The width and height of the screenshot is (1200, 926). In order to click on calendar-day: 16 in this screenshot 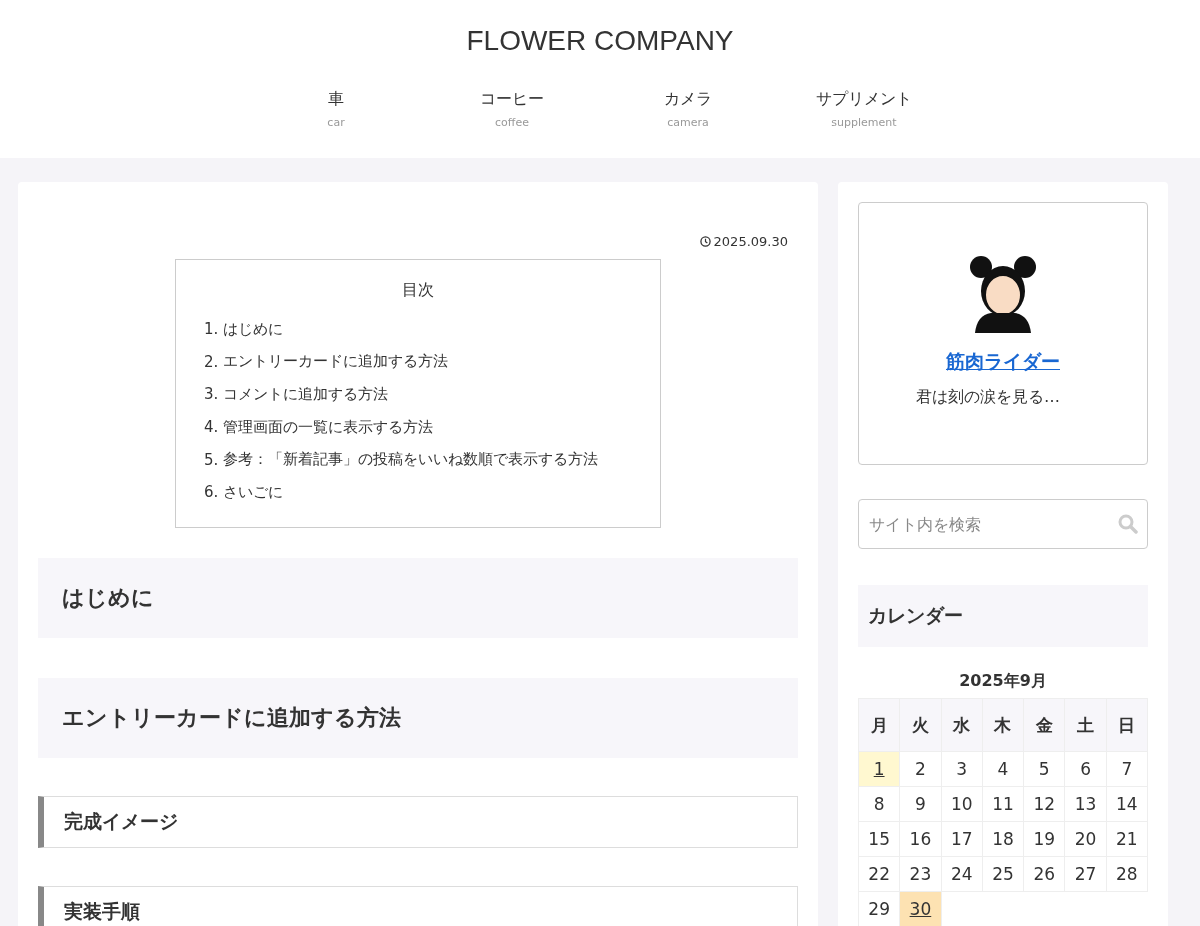, I will do `click(920, 839)`.